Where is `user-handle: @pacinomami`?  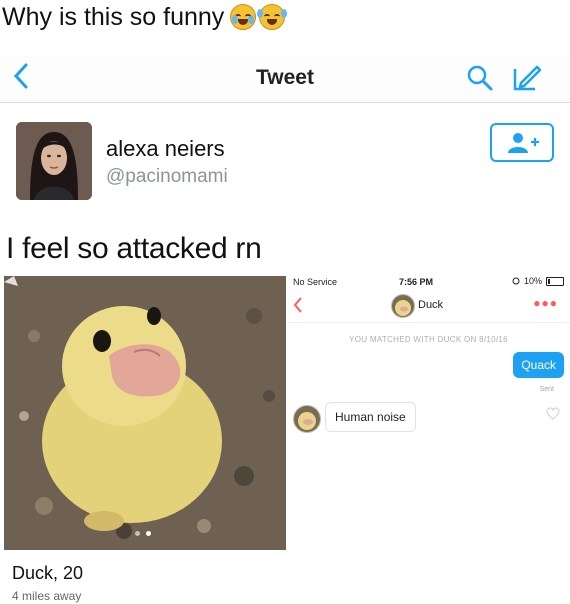
user-handle: @pacinomami is located at coordinates (167, 177).